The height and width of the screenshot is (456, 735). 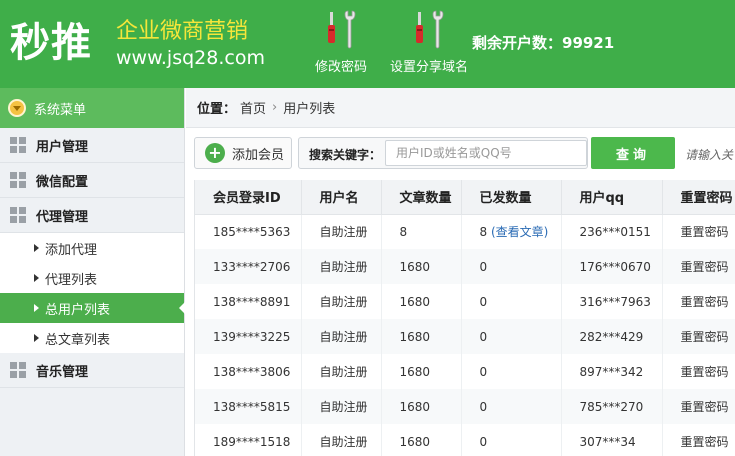 What do you see at coordinates (92, 215) in the screenshot?
I see `sidebar-group-agent-management: 代理管理` at bounding box center [92, 215].